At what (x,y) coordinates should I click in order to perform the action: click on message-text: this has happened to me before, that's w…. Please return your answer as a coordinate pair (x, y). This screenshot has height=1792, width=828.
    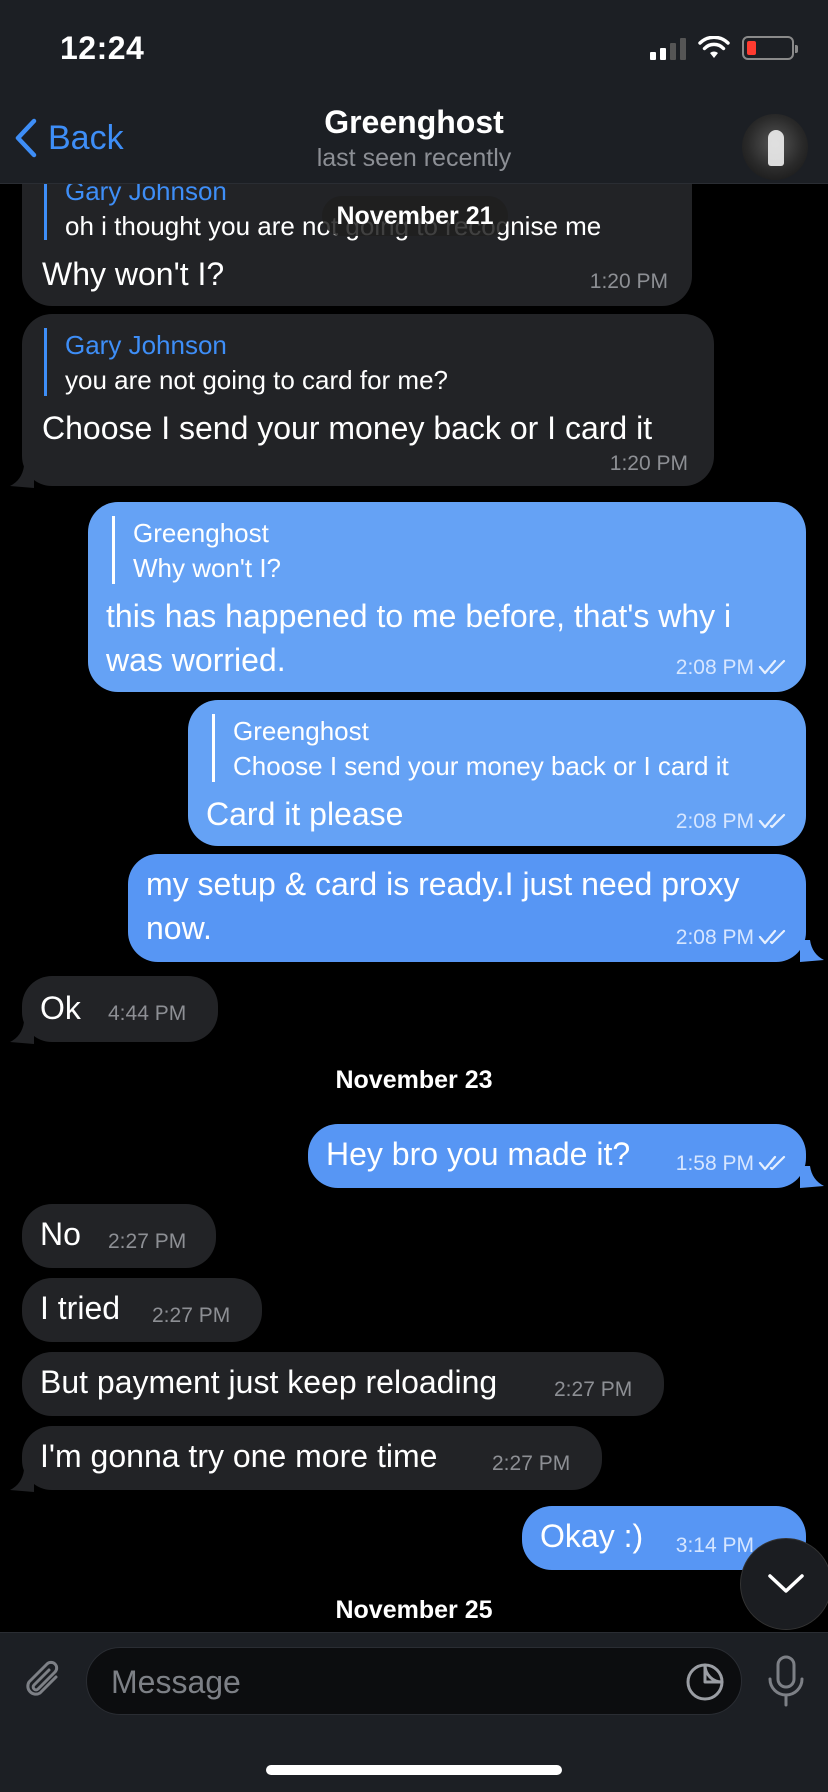
    Looking at the image, I should click on (419, 616).